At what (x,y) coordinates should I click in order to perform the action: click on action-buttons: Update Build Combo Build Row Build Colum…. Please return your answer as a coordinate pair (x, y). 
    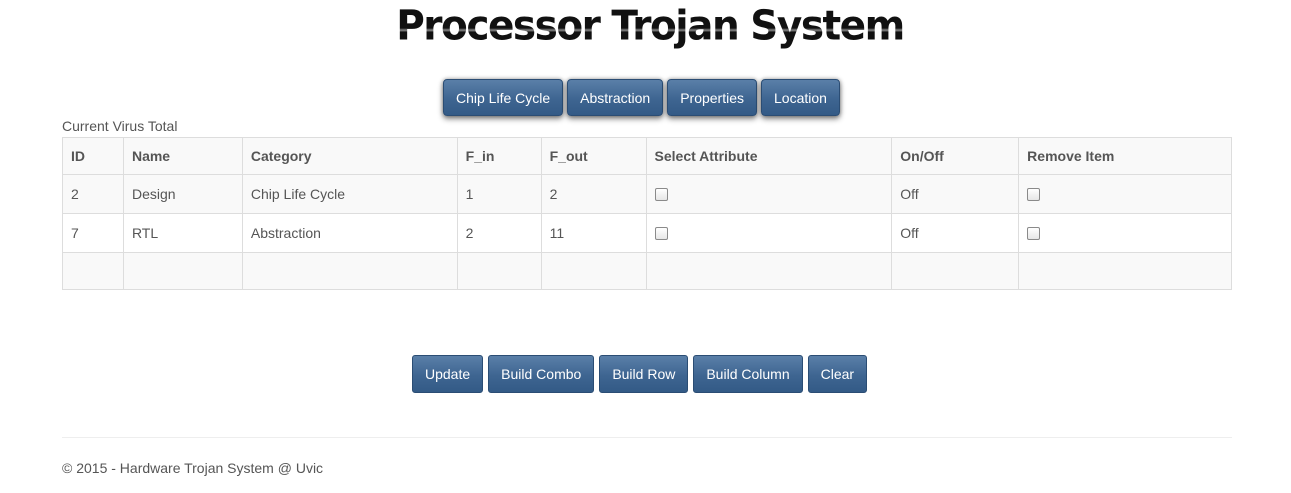
    Looking at the image, I should click on (640, 374).